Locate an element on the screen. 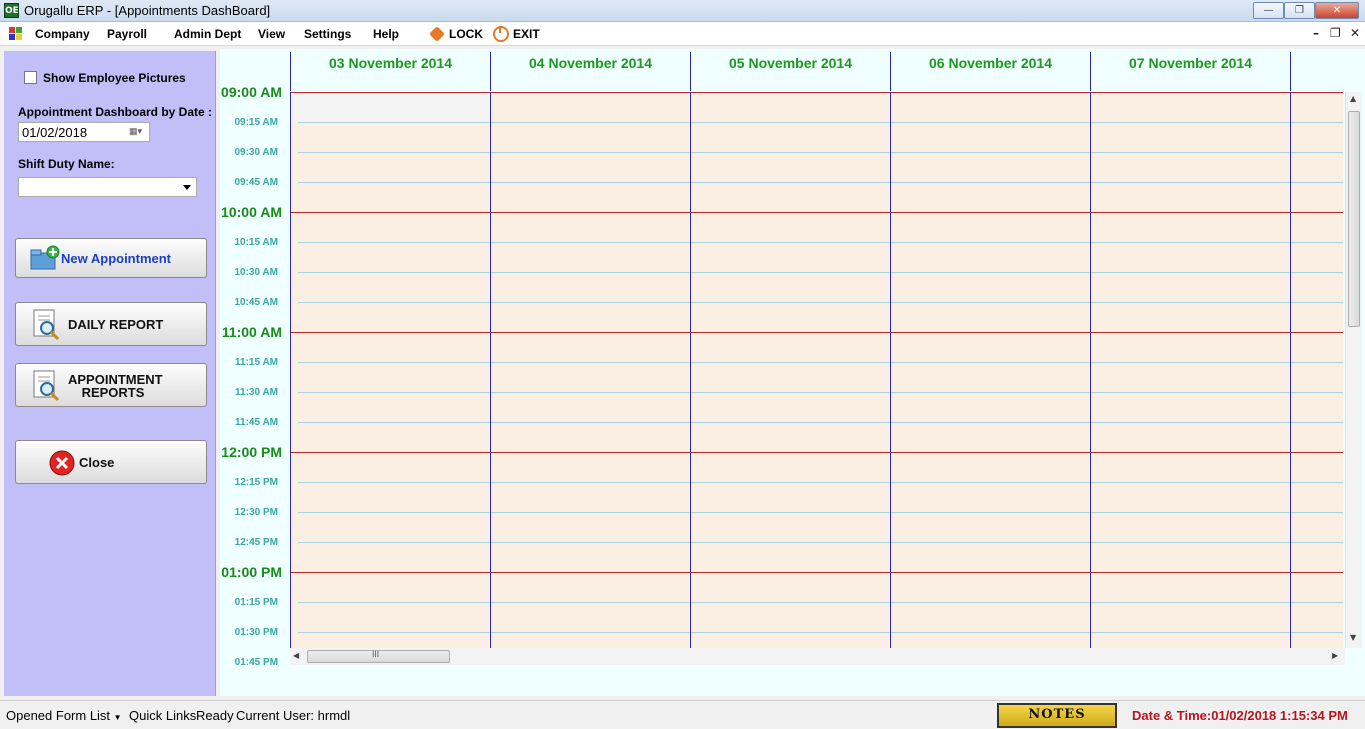  lock-icon is located at coordinates (437, 34).